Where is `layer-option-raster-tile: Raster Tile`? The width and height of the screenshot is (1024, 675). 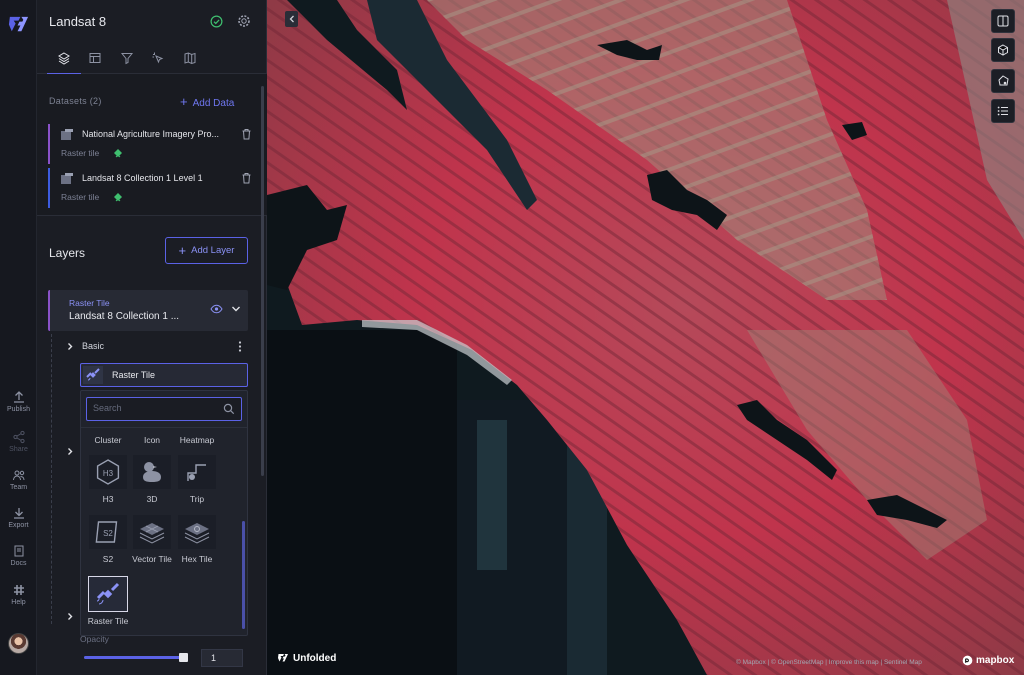 layer-option-raster-tile: Raster Tile is located at coordinates (108, 601).